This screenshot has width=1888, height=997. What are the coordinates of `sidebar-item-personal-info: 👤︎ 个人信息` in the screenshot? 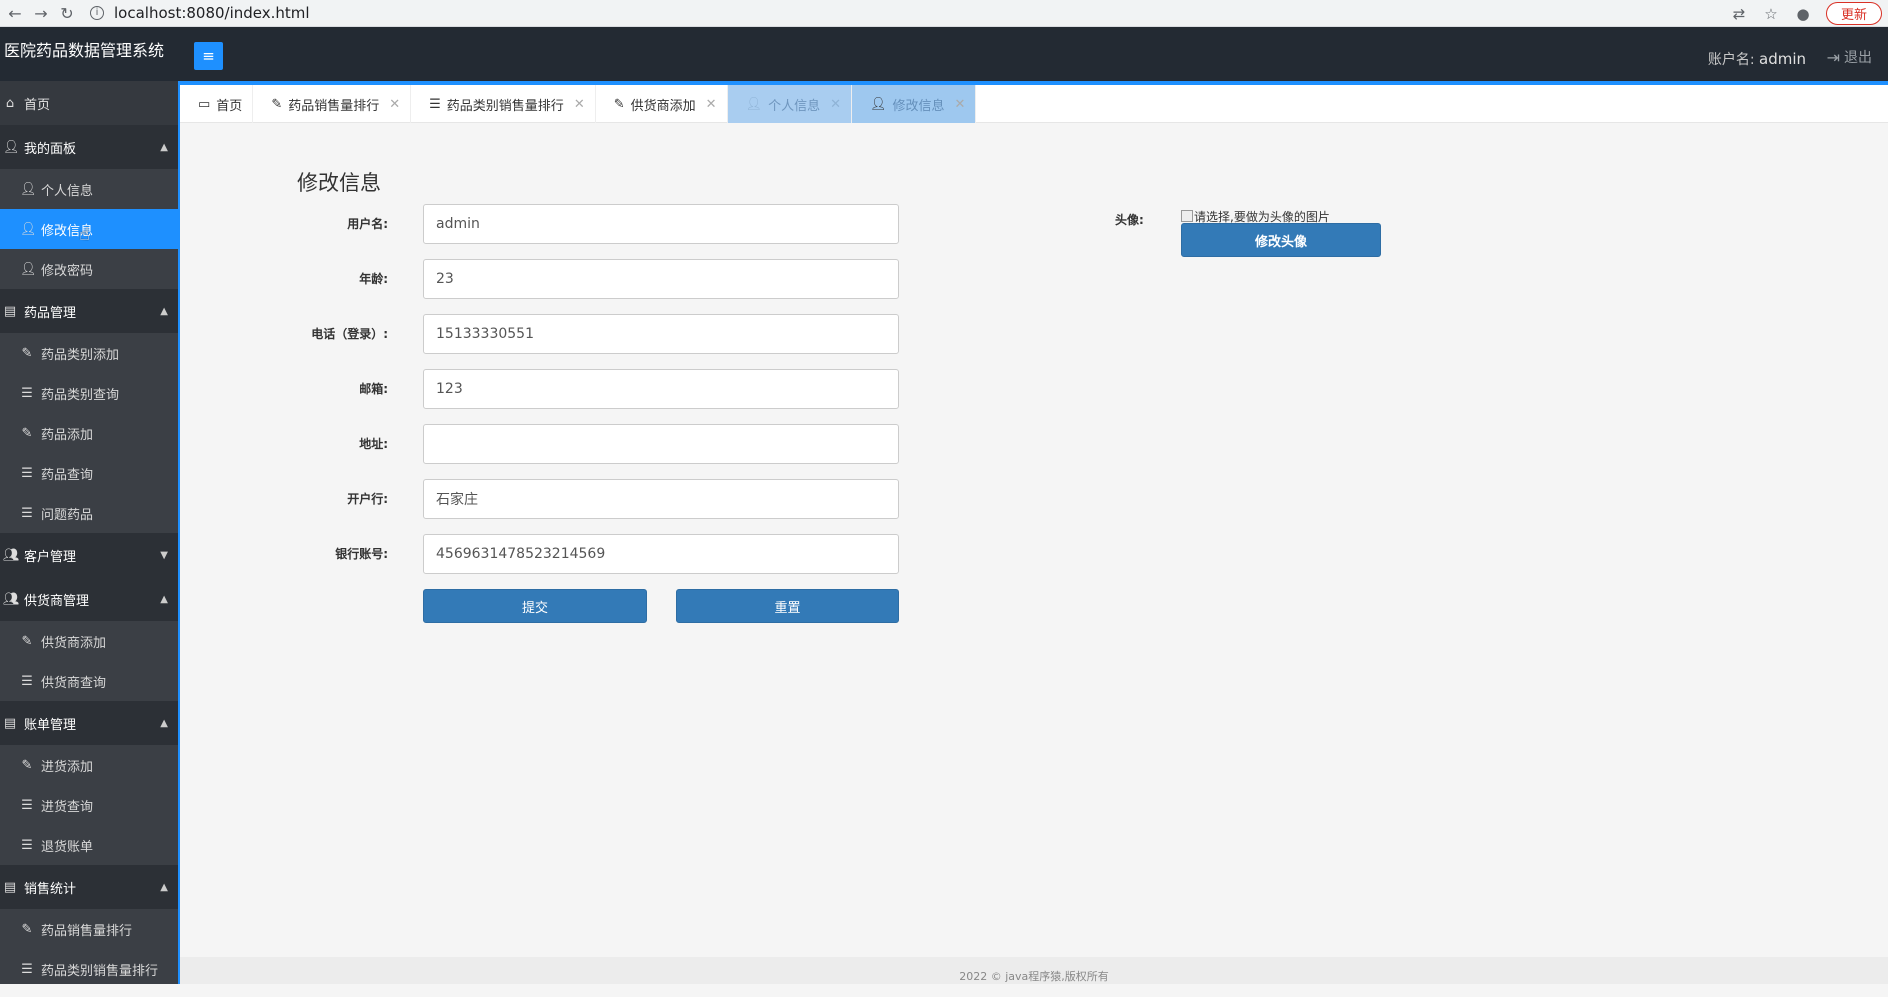 It's located at (90, 189).